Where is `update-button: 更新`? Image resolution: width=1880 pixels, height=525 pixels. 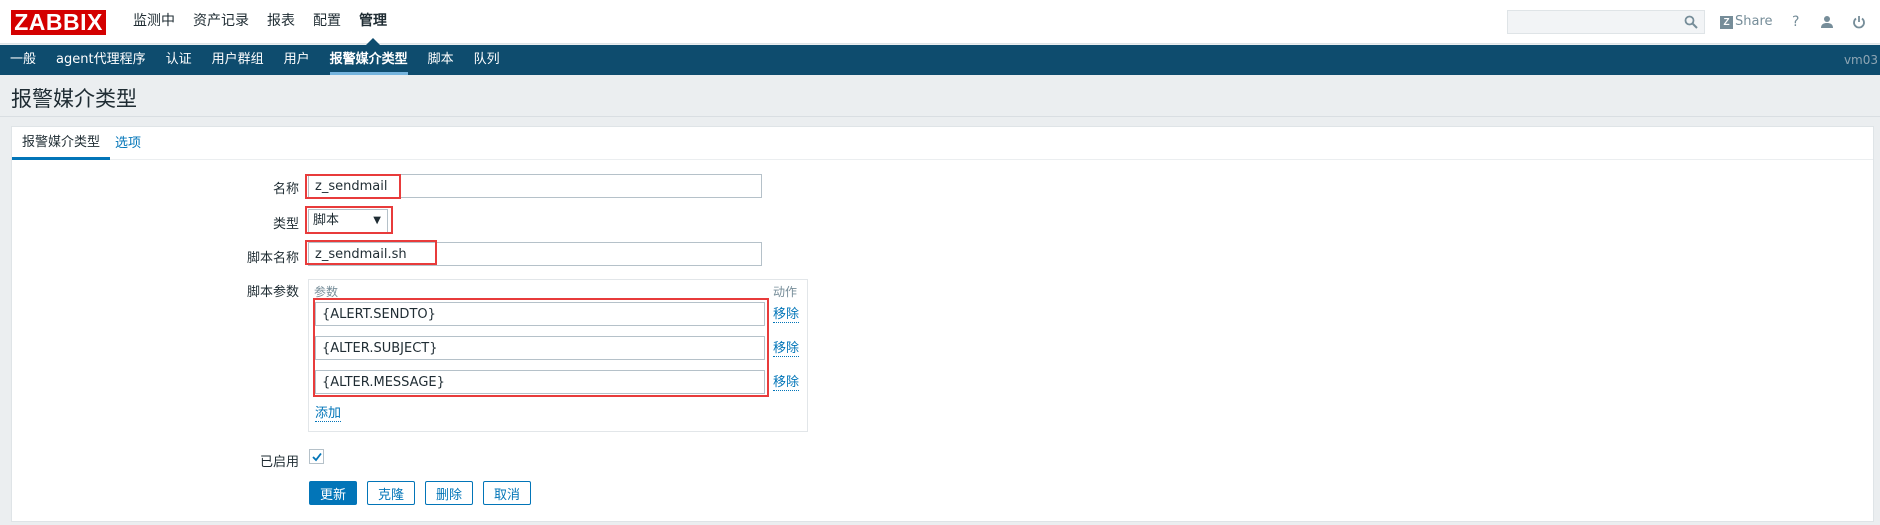
update-button: 更新 is located at coordinates (333, 493).